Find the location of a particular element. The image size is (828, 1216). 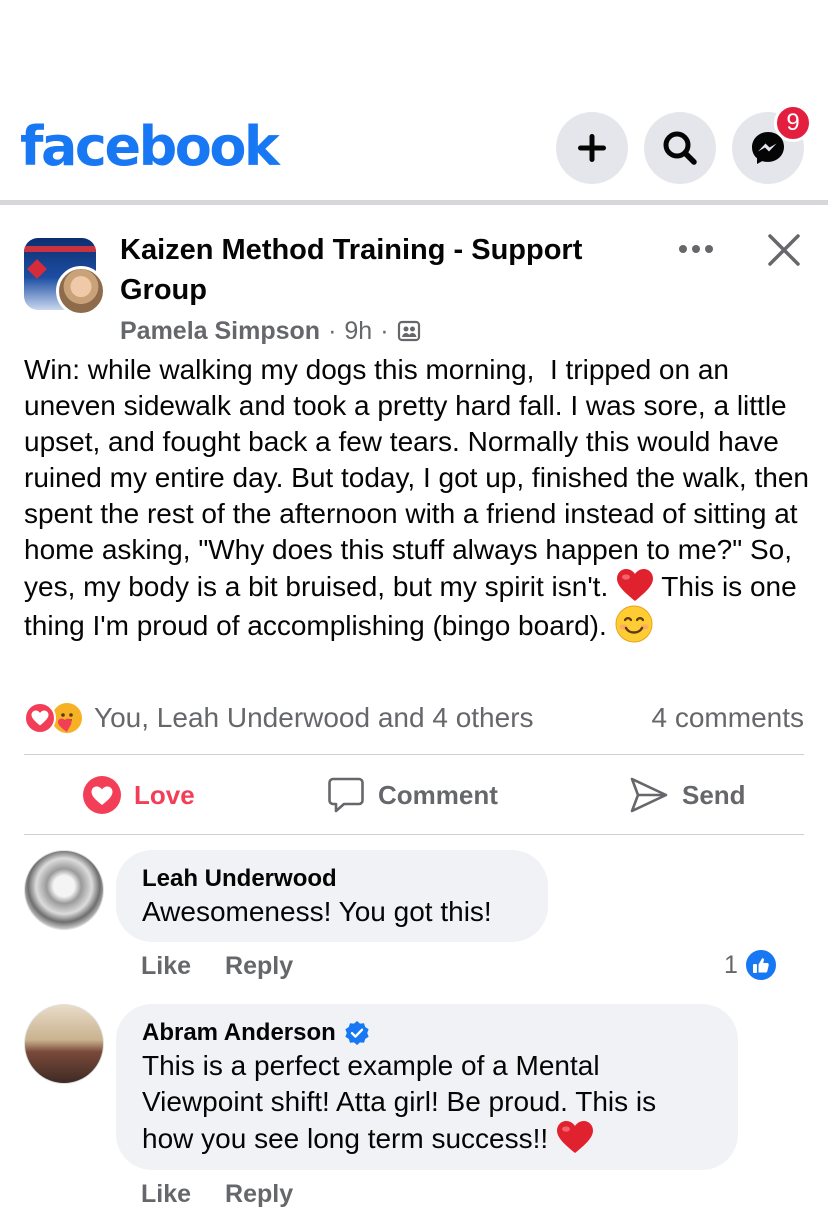

comment-button: Comment is located at coordinates (412, 795).